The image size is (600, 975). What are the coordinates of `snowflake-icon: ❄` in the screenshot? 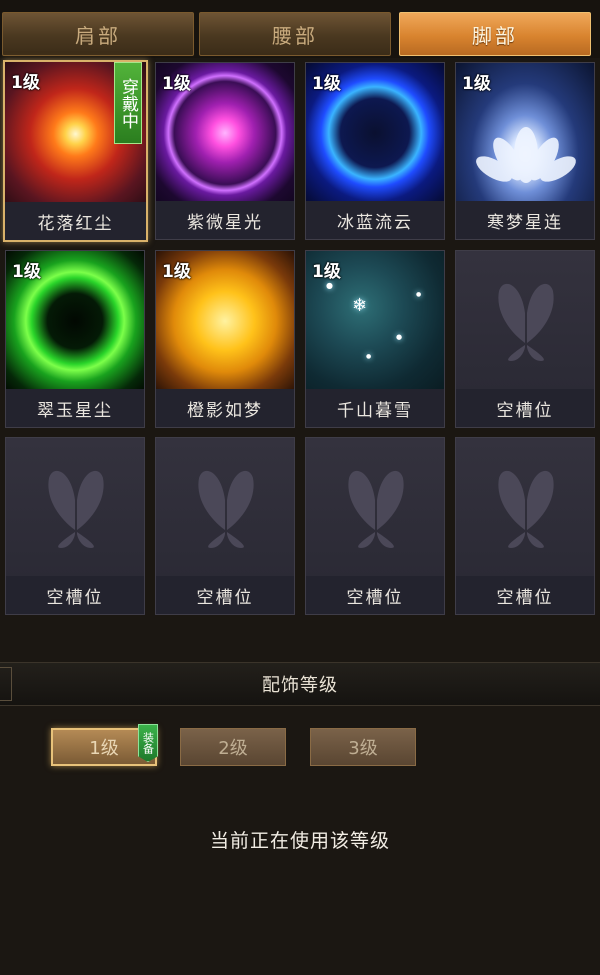 It's located at (360, 305).